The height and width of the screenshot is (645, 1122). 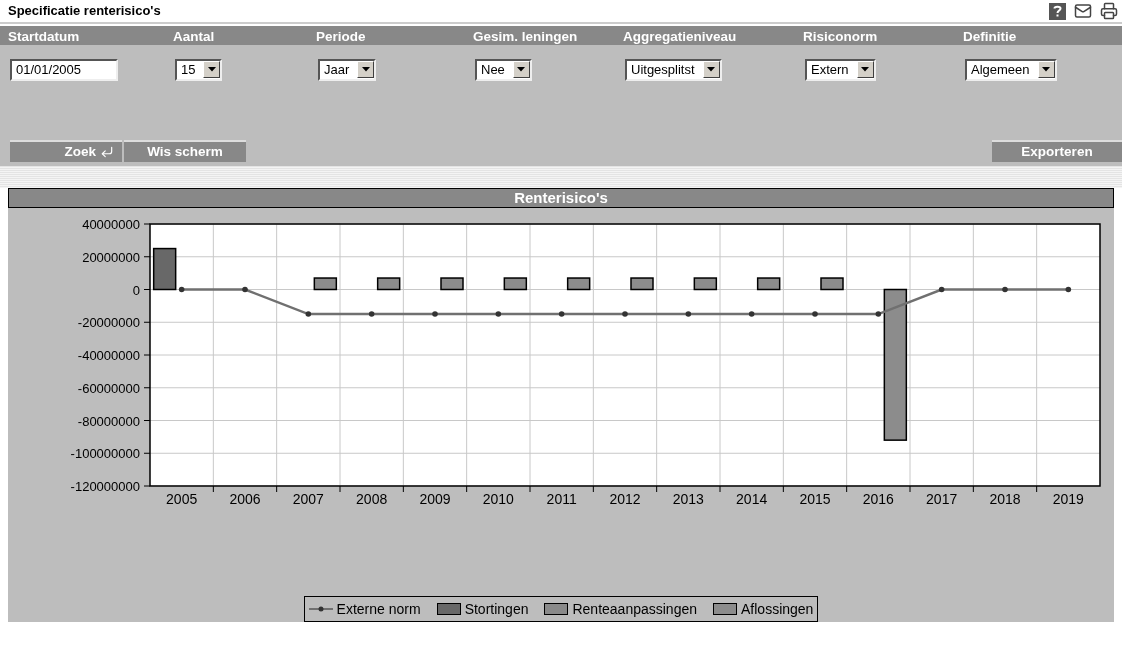 What do you see at coordinates (990, 36) in the screenshot?
I see `column-label: Definitie` at bounding box center [990, 36].